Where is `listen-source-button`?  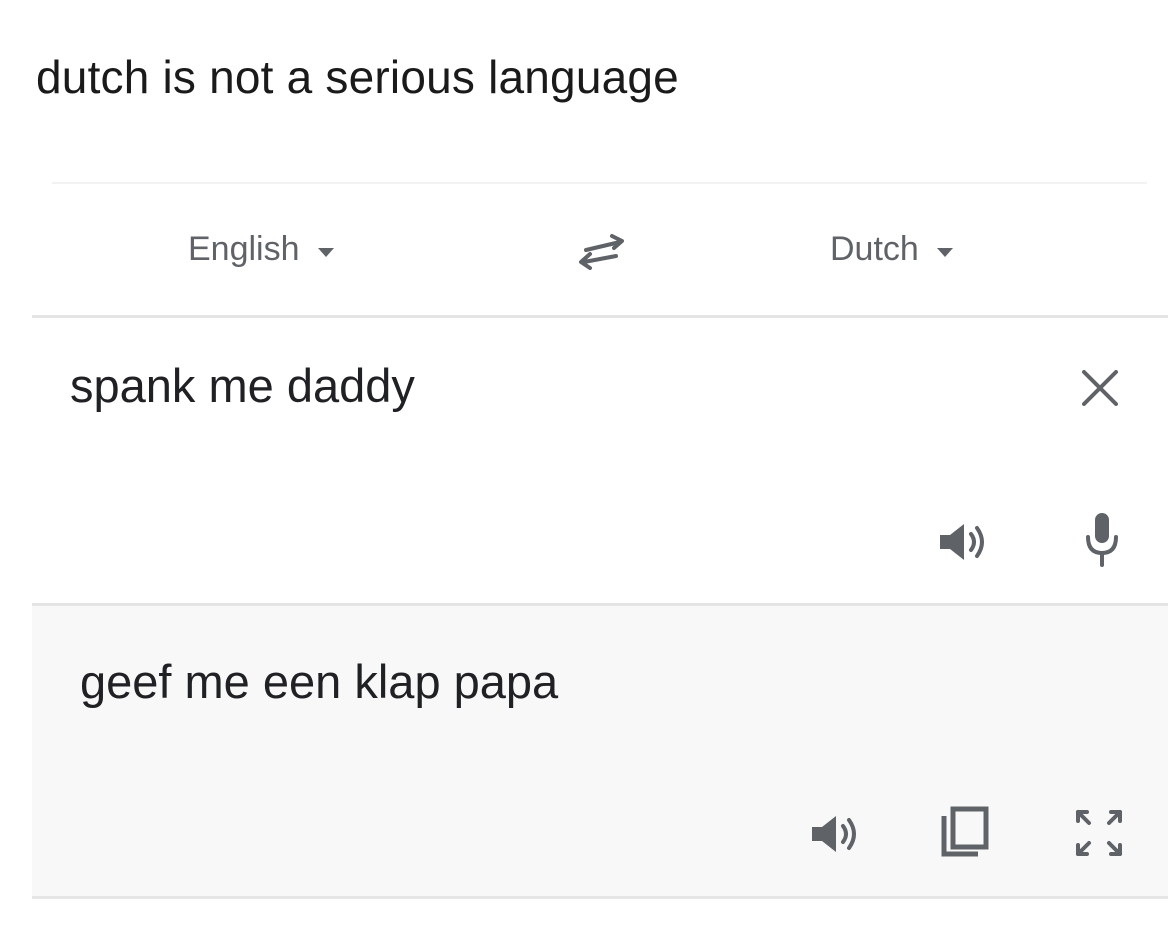
listen-source-button is located at coordinates (964, 542).